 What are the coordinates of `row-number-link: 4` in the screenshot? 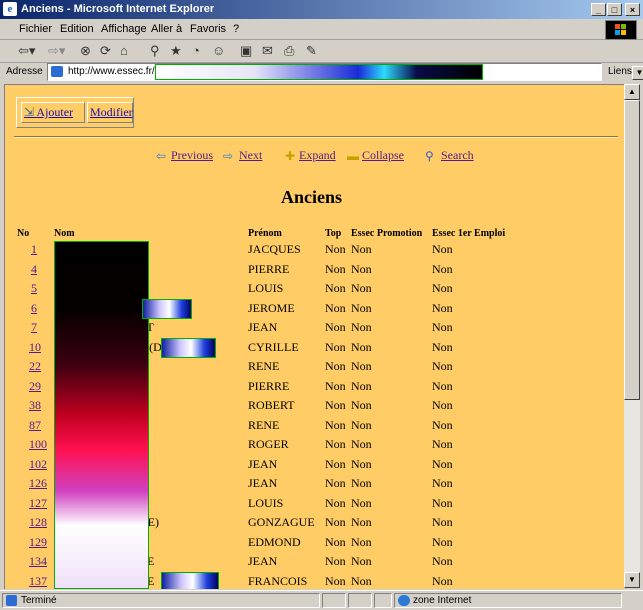 It's located at (34, 269).